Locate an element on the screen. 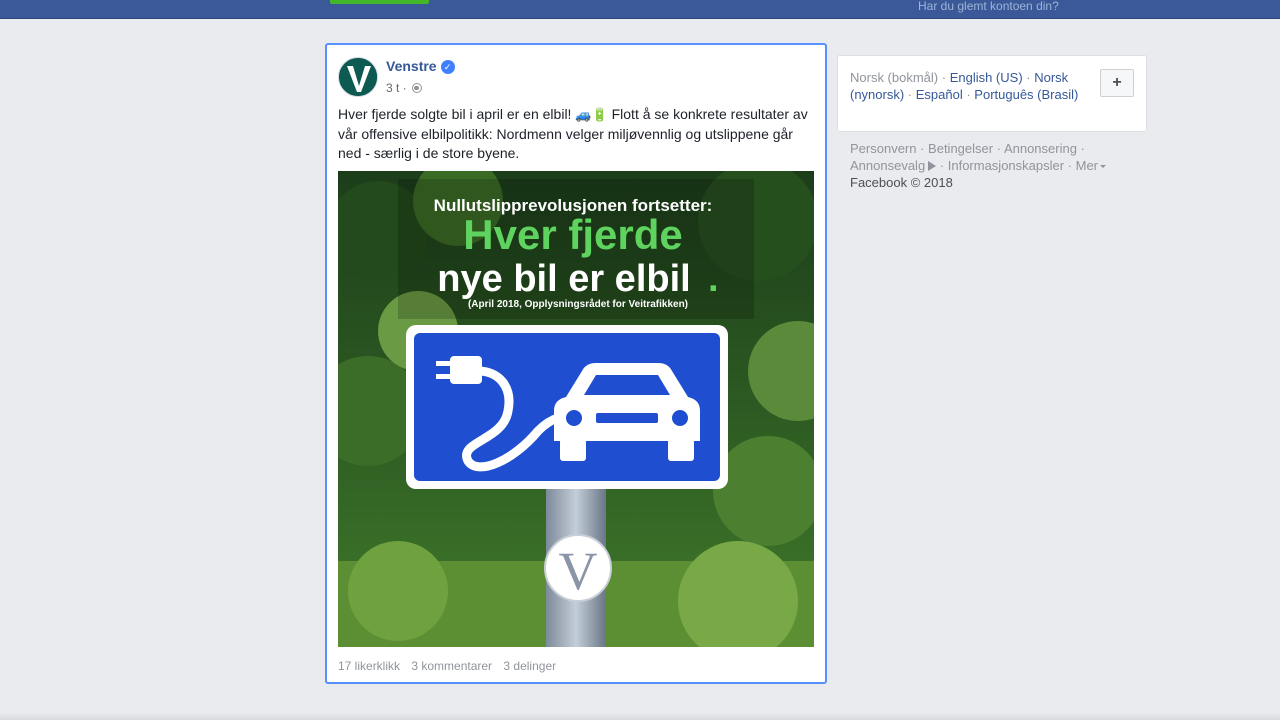 The image size is (1280, 720). more-label: Mer is located at coordinates (1087, 165).